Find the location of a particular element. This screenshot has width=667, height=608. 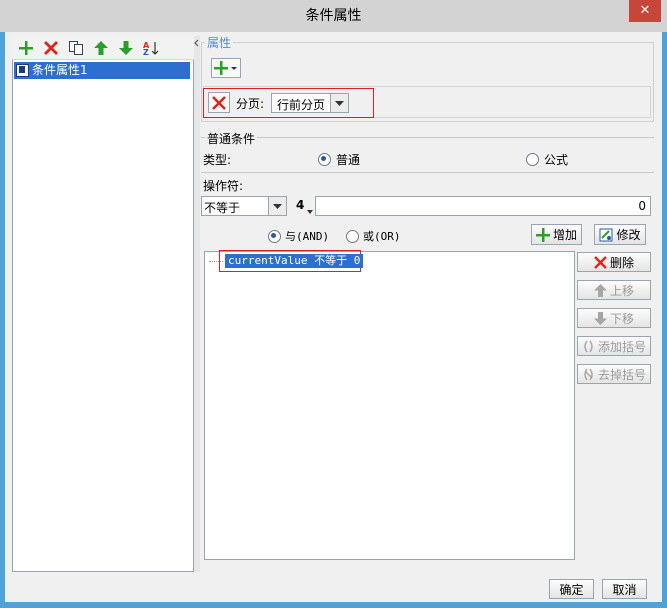

type-option-formula: 公式 is located at coordinates (547, 159).